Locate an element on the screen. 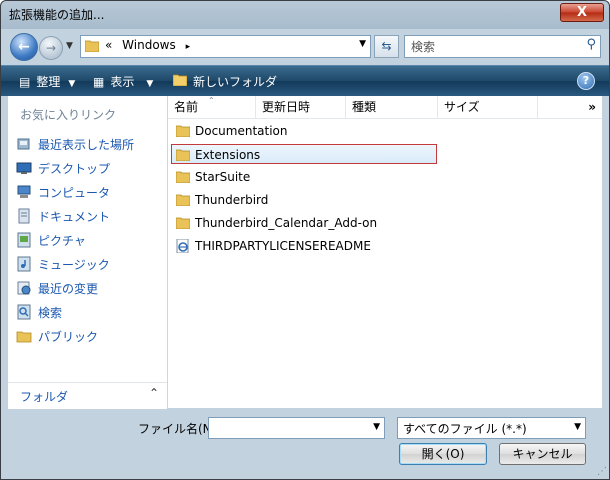  music-icon is located at coordinates (24, 264).